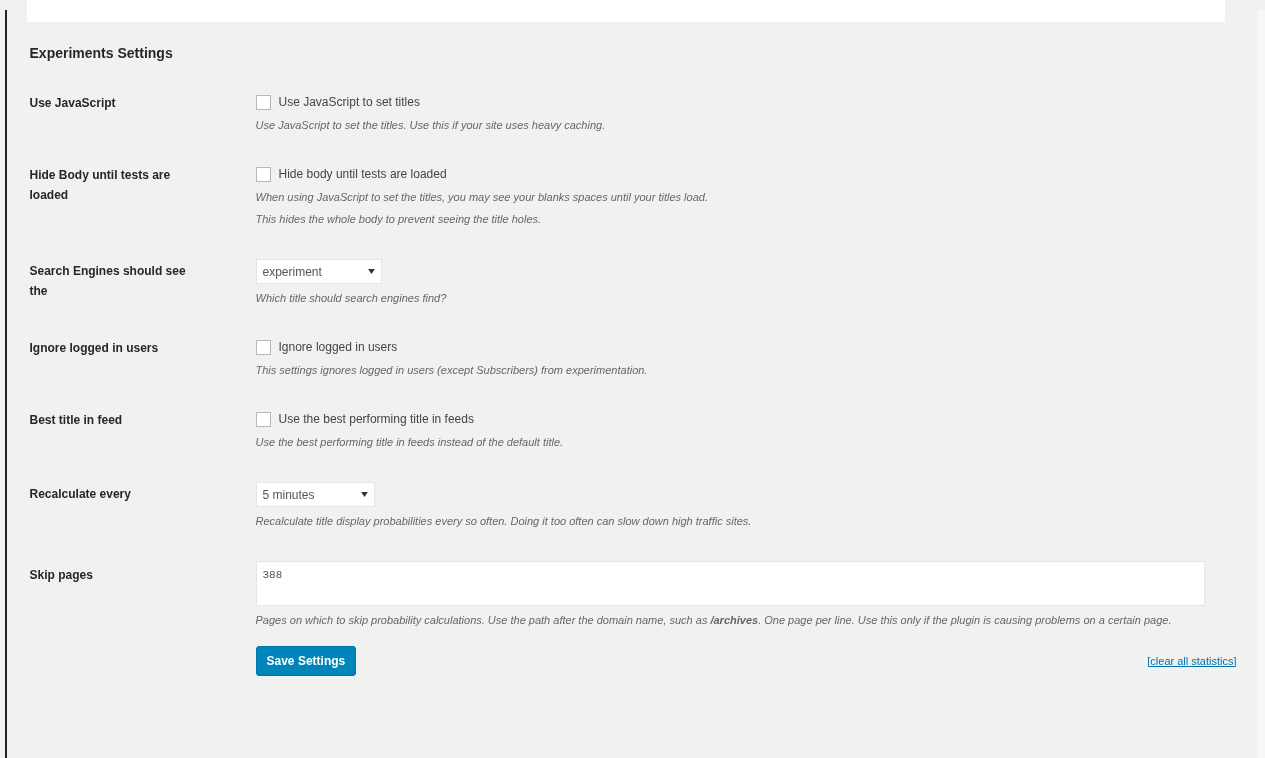  What do you see at coordinates (100, 185) in the screenshot?
I see `field-label: Hide Body until tests are loaded` at bounding box center [100, 185].